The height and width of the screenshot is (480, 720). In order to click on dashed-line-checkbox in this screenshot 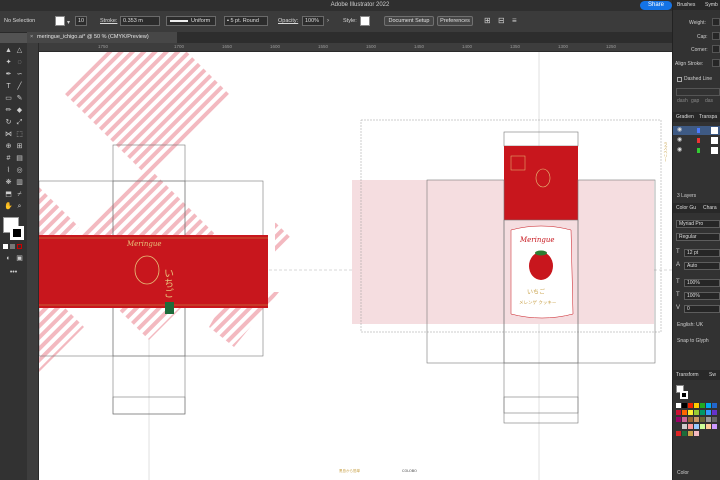, I will do `click(679, 79)`.